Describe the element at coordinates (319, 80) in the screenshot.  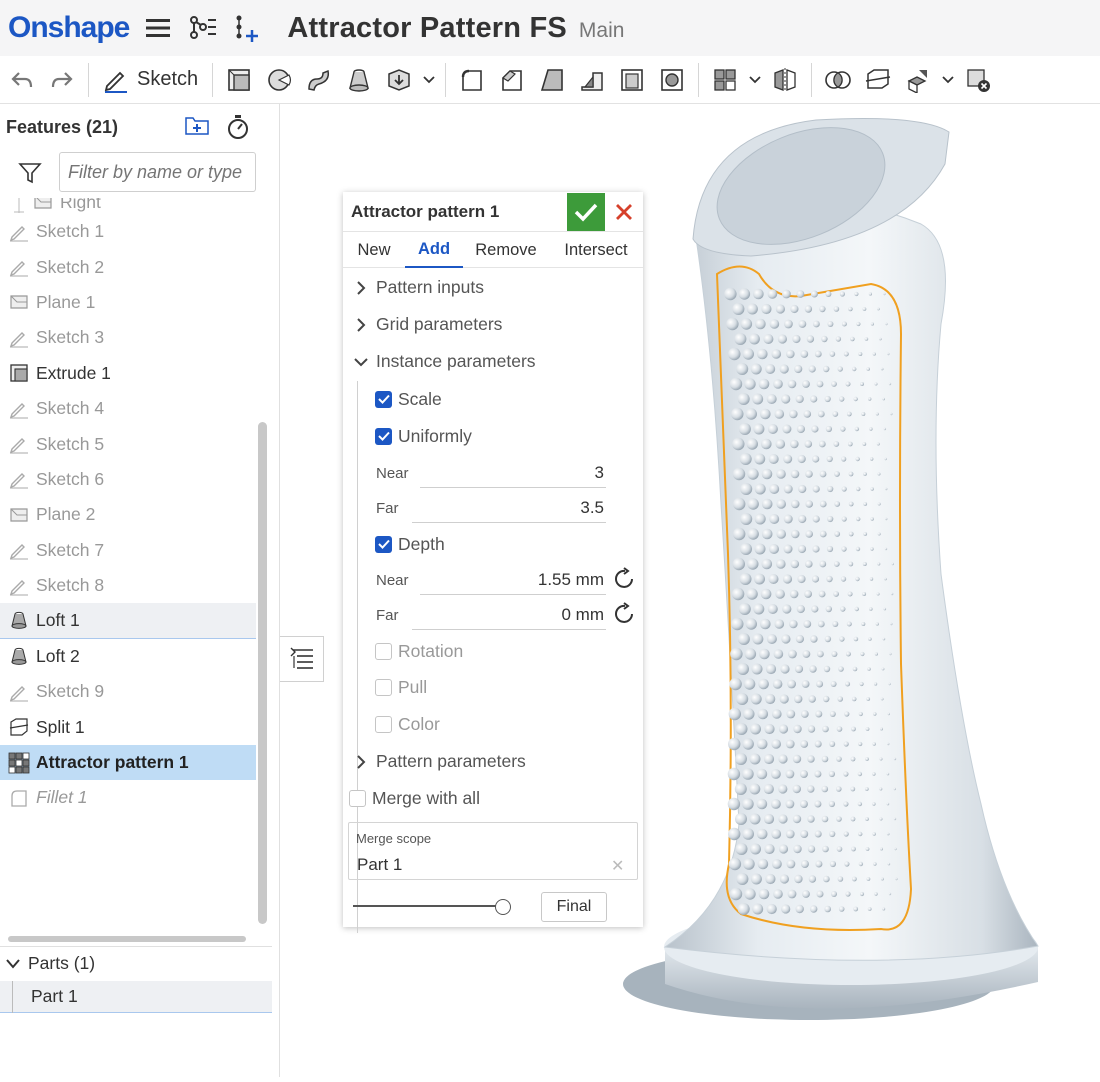
I see `sweep-icon` at that location.